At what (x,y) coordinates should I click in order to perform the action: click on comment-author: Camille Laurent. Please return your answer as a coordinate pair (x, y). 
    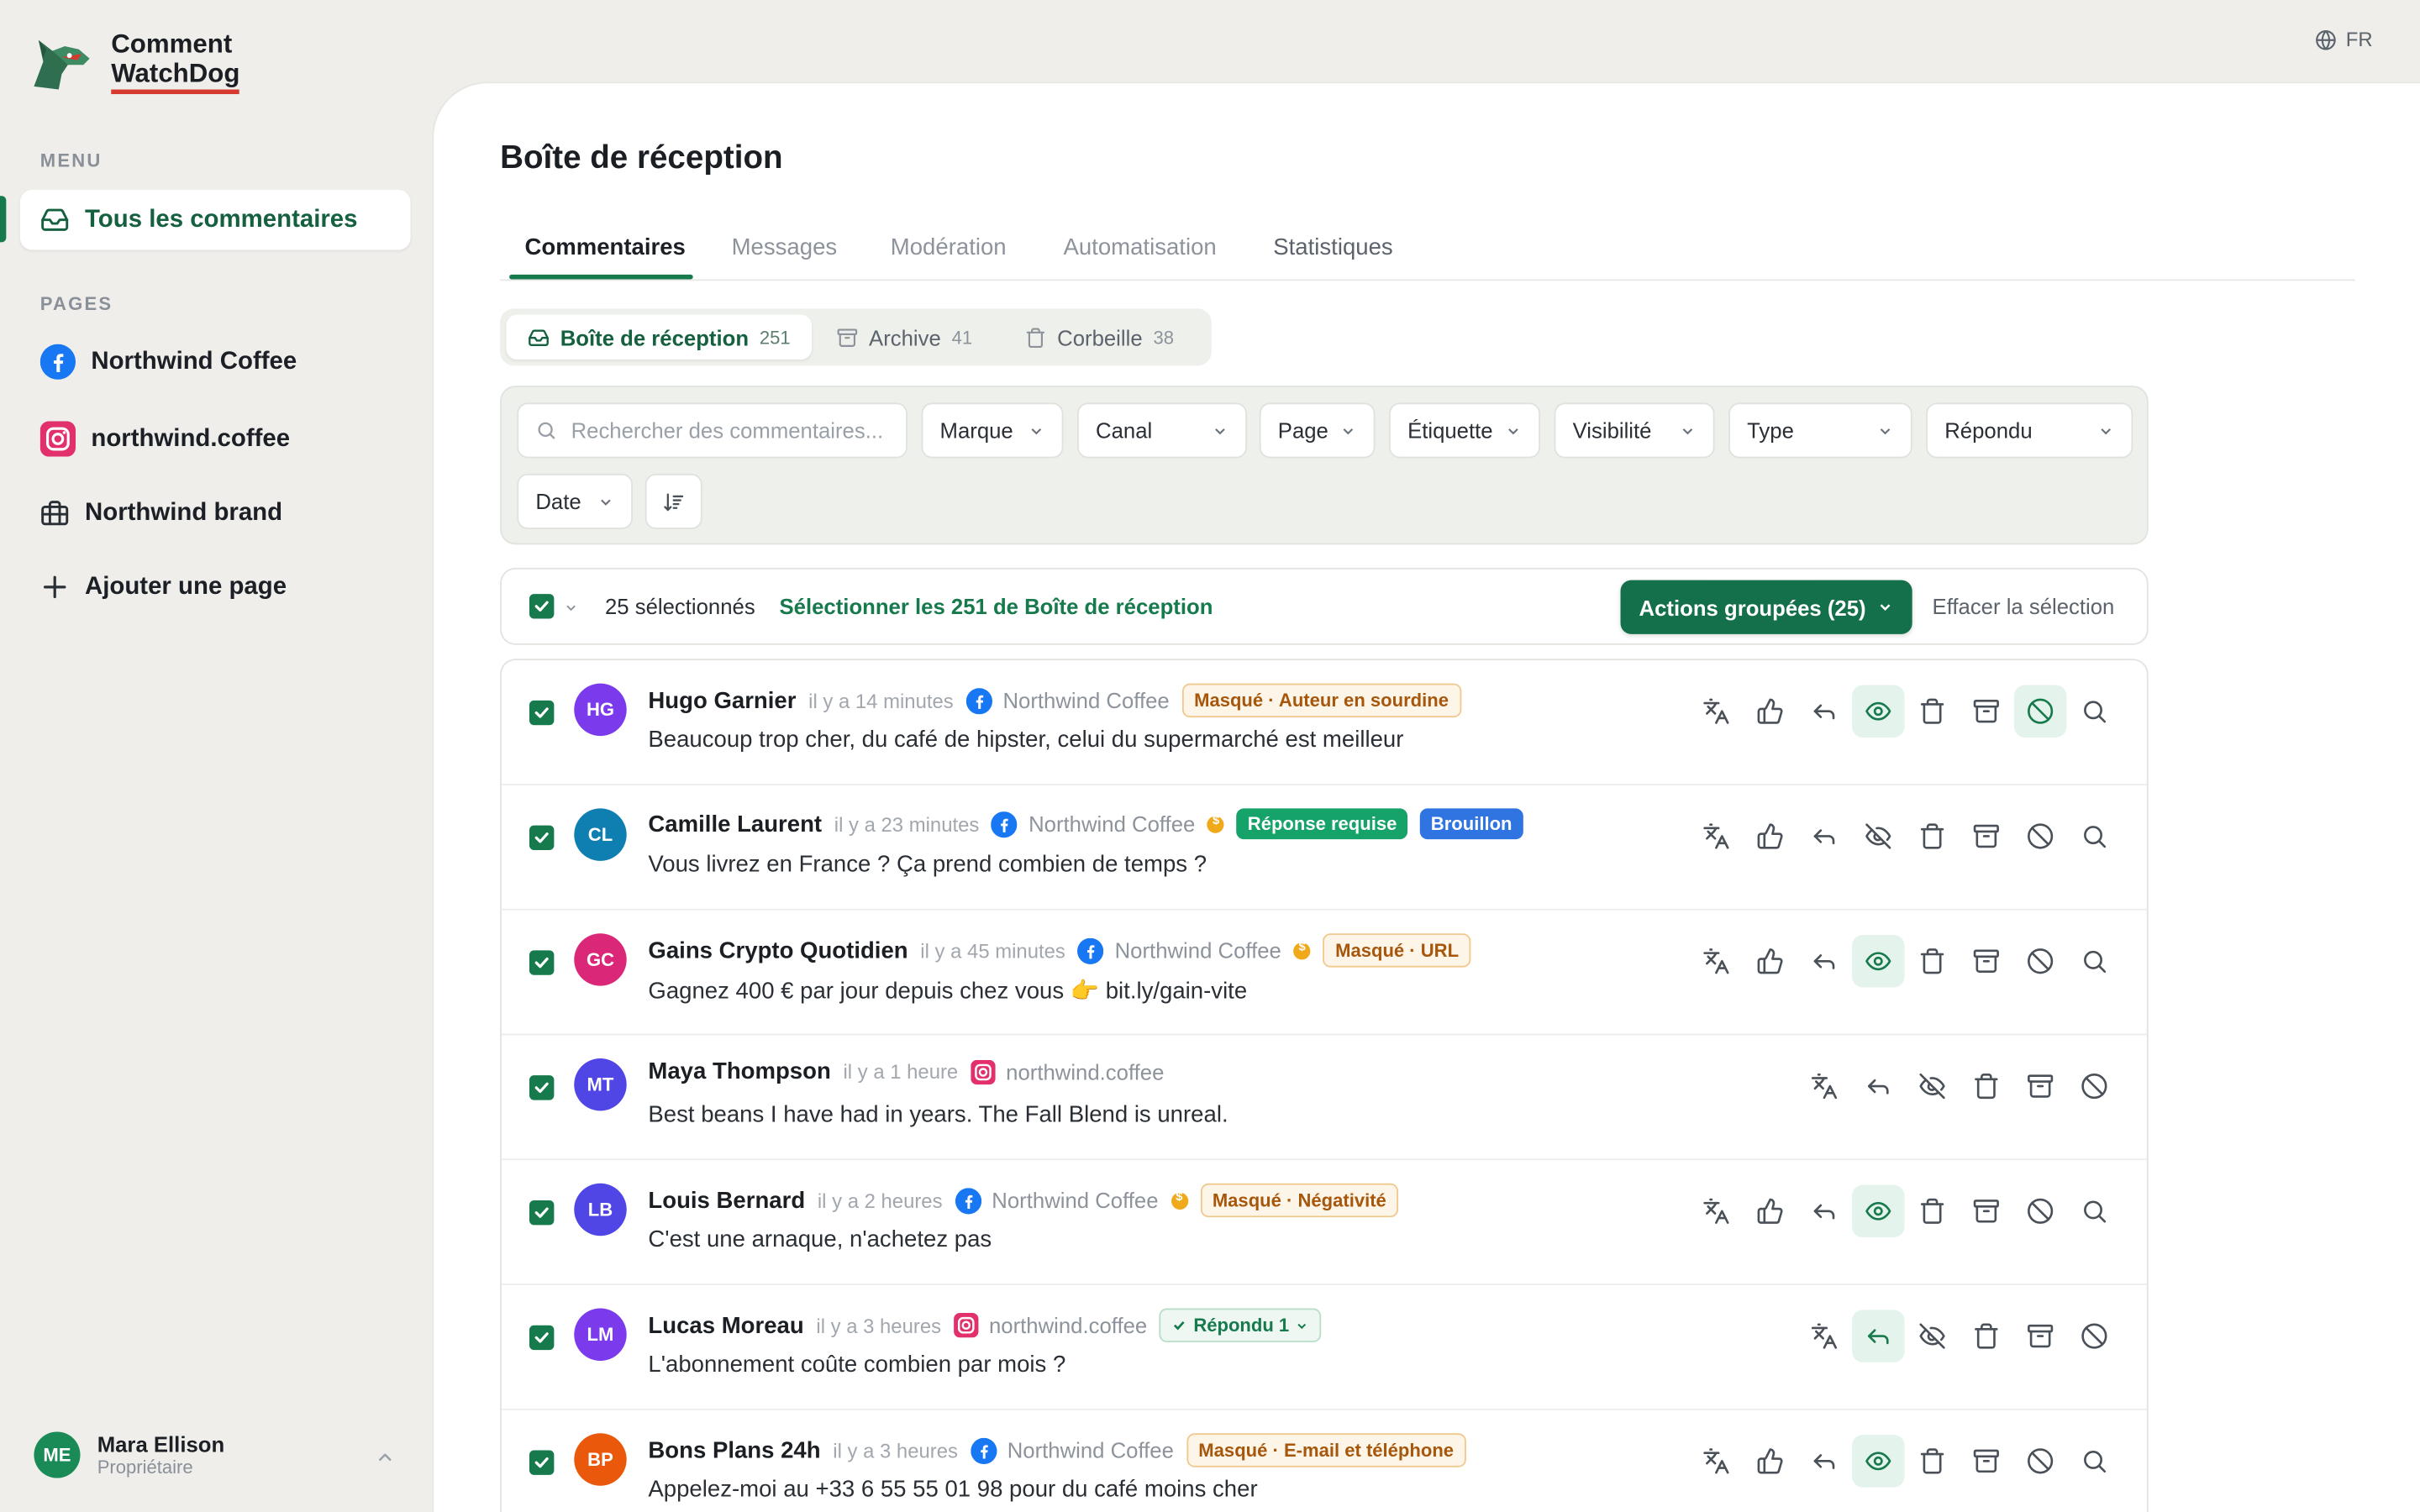
    Looking at the image, I should click on (735, 824).